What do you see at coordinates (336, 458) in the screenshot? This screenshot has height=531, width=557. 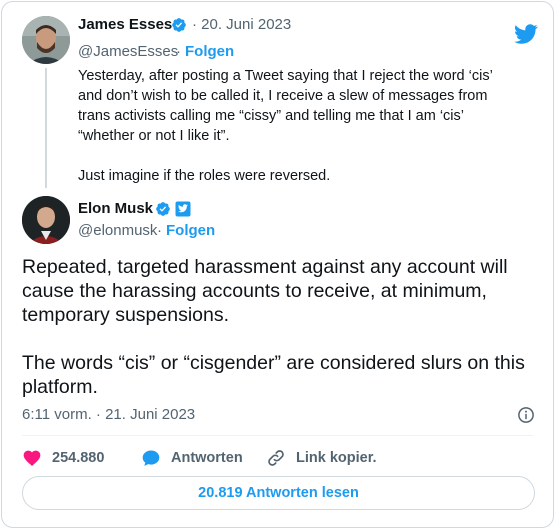 I see `copy-link-label: Link kopier.` at bounding box center [336, 458].